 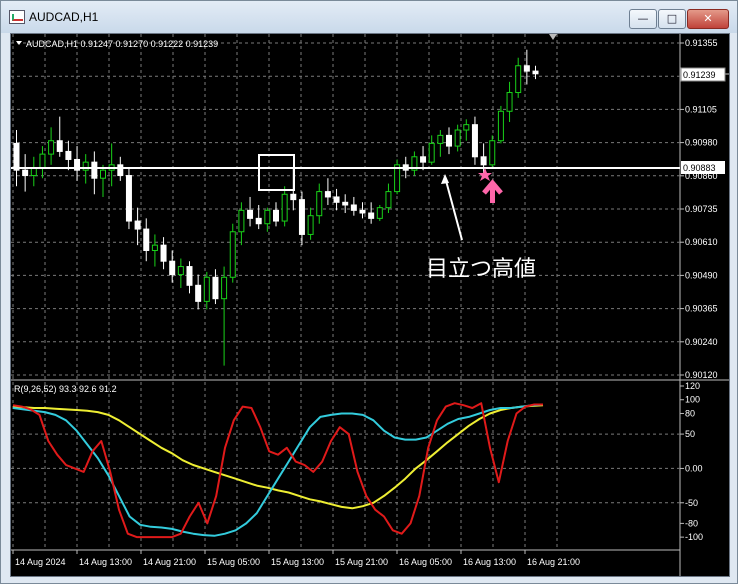 What do you see at coordinates (694, 537) in the screenshot?
I see `indicator-tick-label: -100` at bounding box center [694, 537].